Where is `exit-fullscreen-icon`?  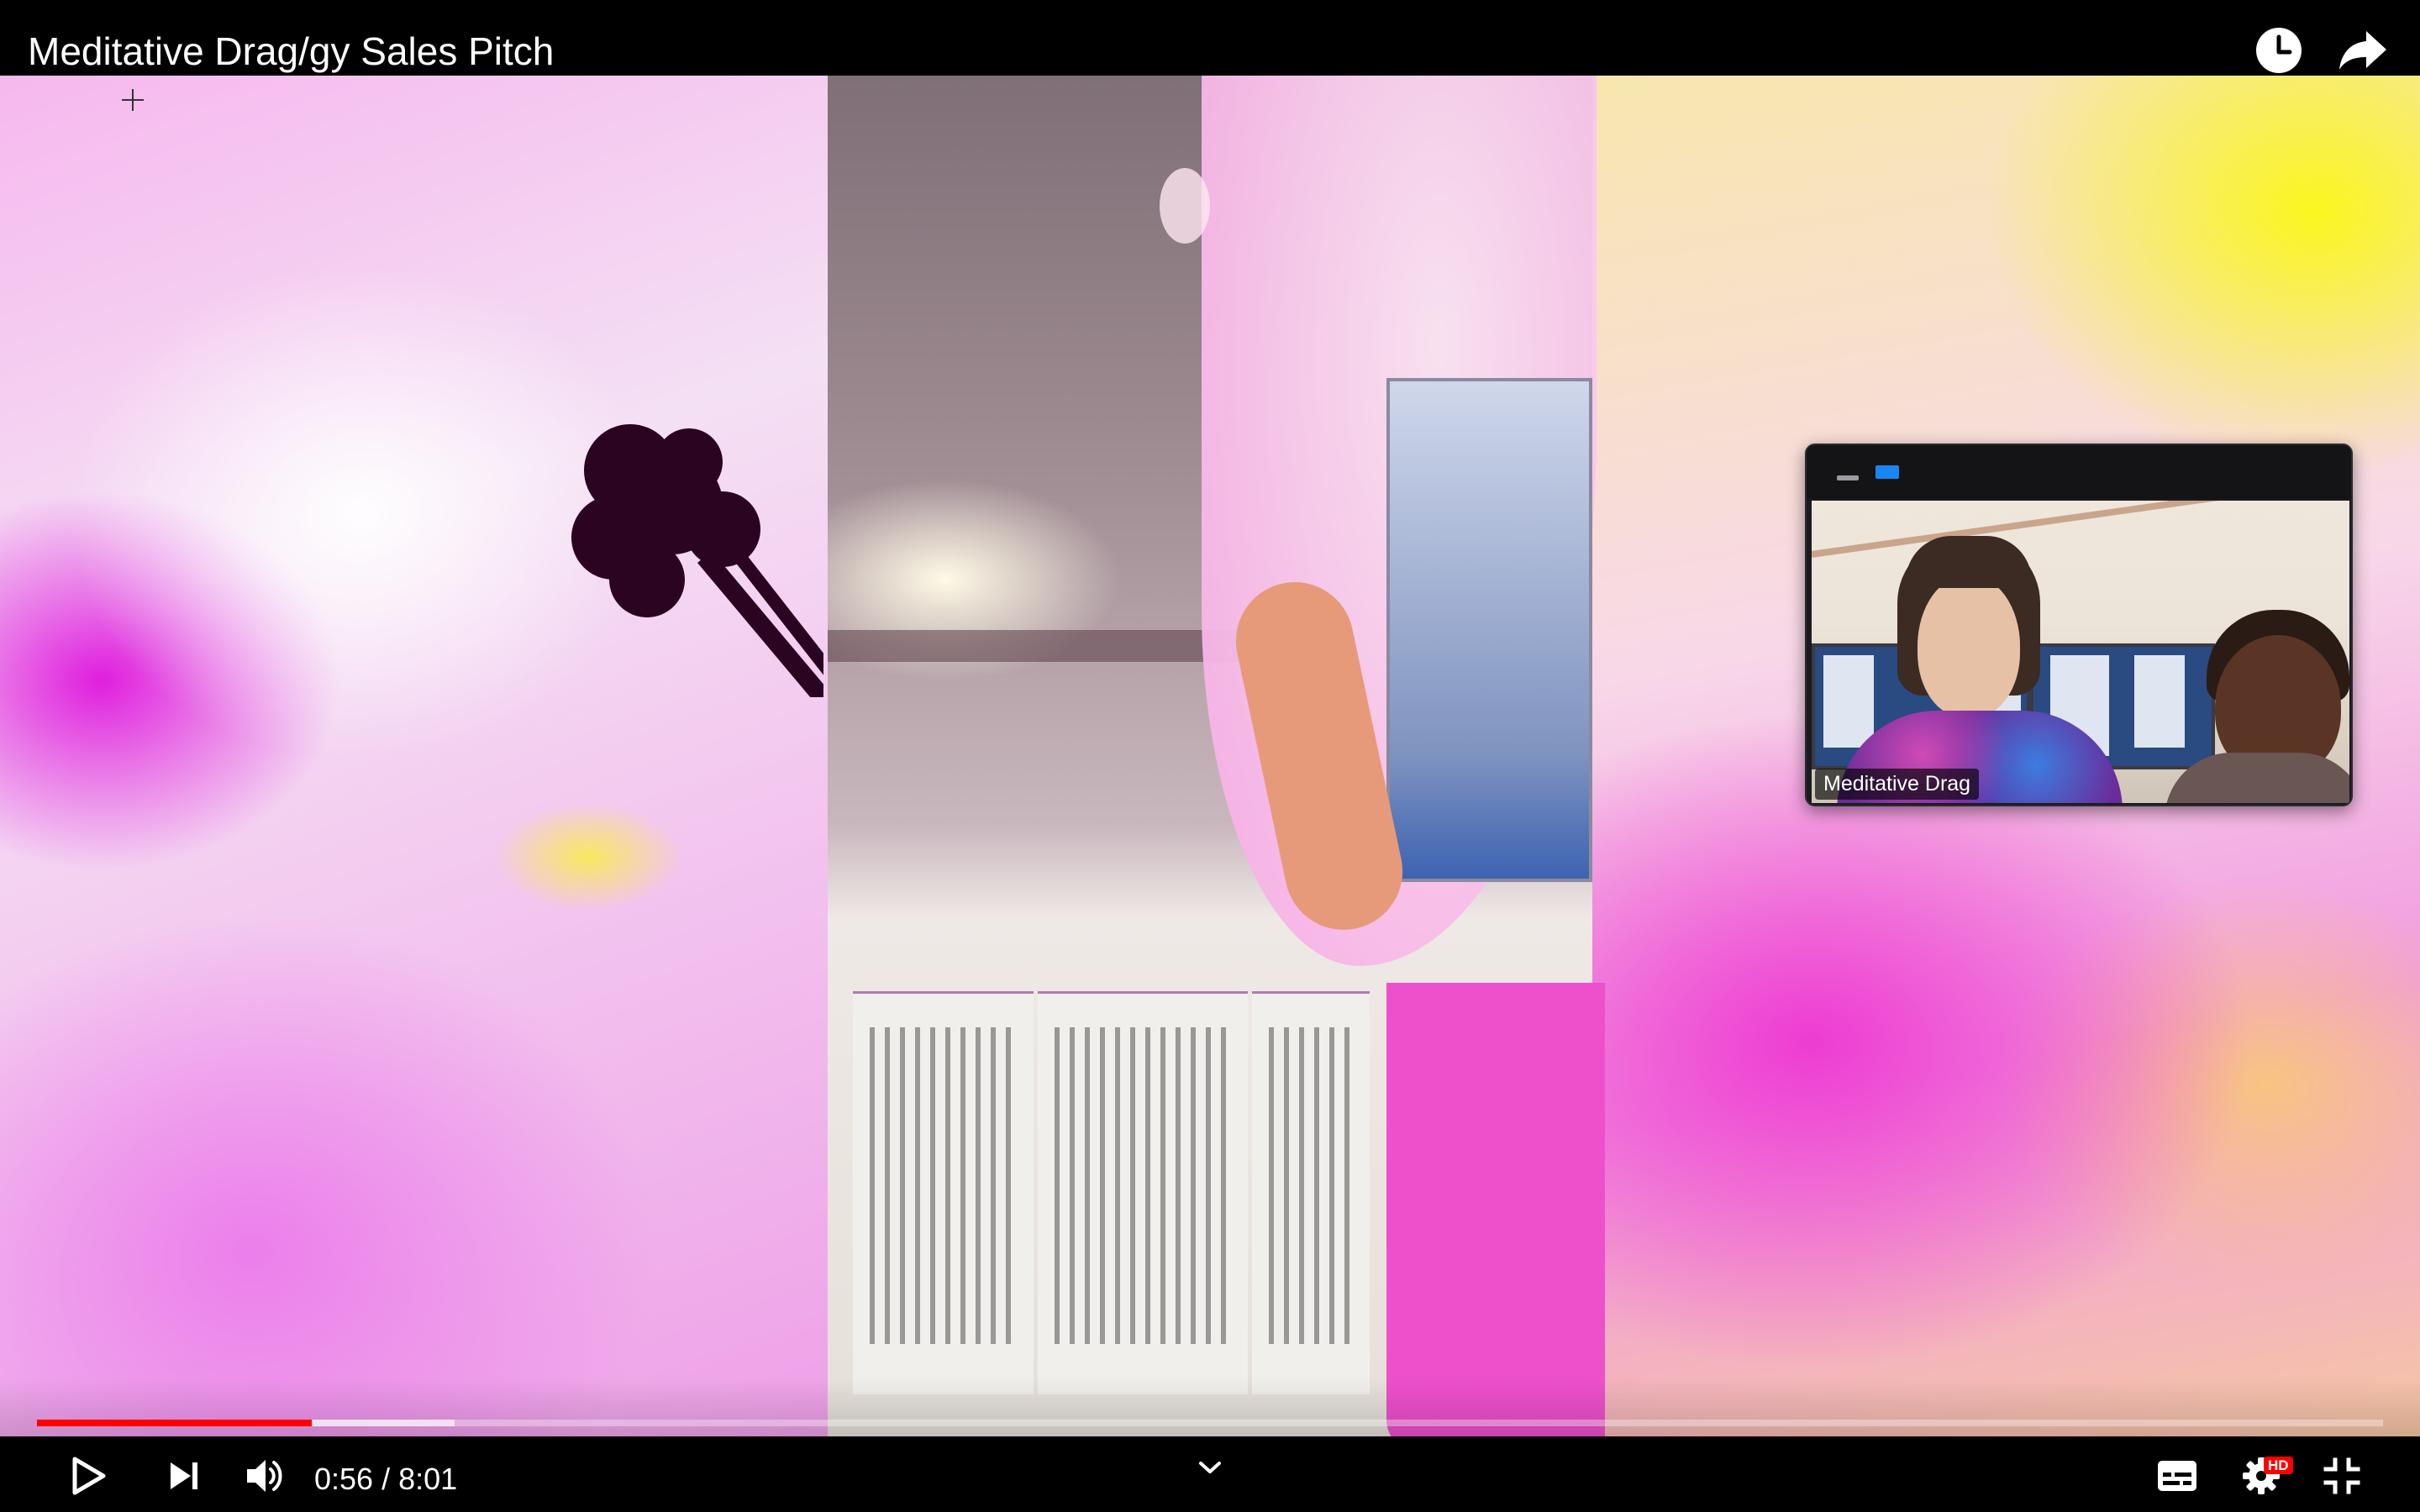 exit-fullscreen-icon is located at coordinates (2341, 1475).